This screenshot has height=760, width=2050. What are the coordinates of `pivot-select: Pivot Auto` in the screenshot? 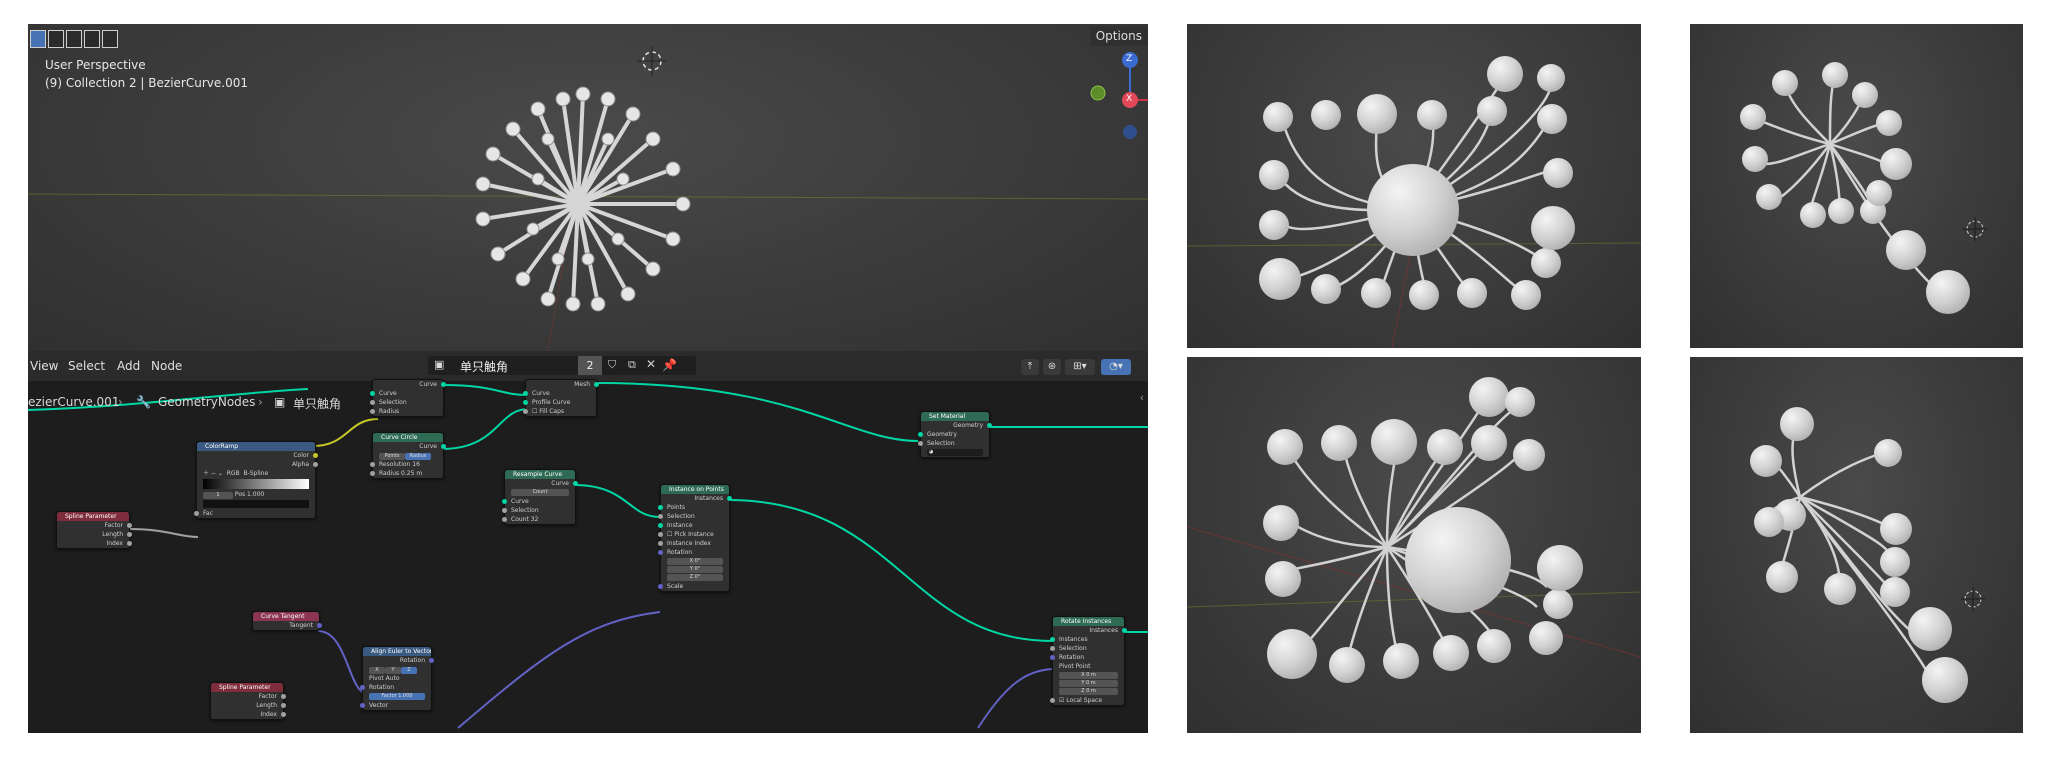 It's located at (397, 678).